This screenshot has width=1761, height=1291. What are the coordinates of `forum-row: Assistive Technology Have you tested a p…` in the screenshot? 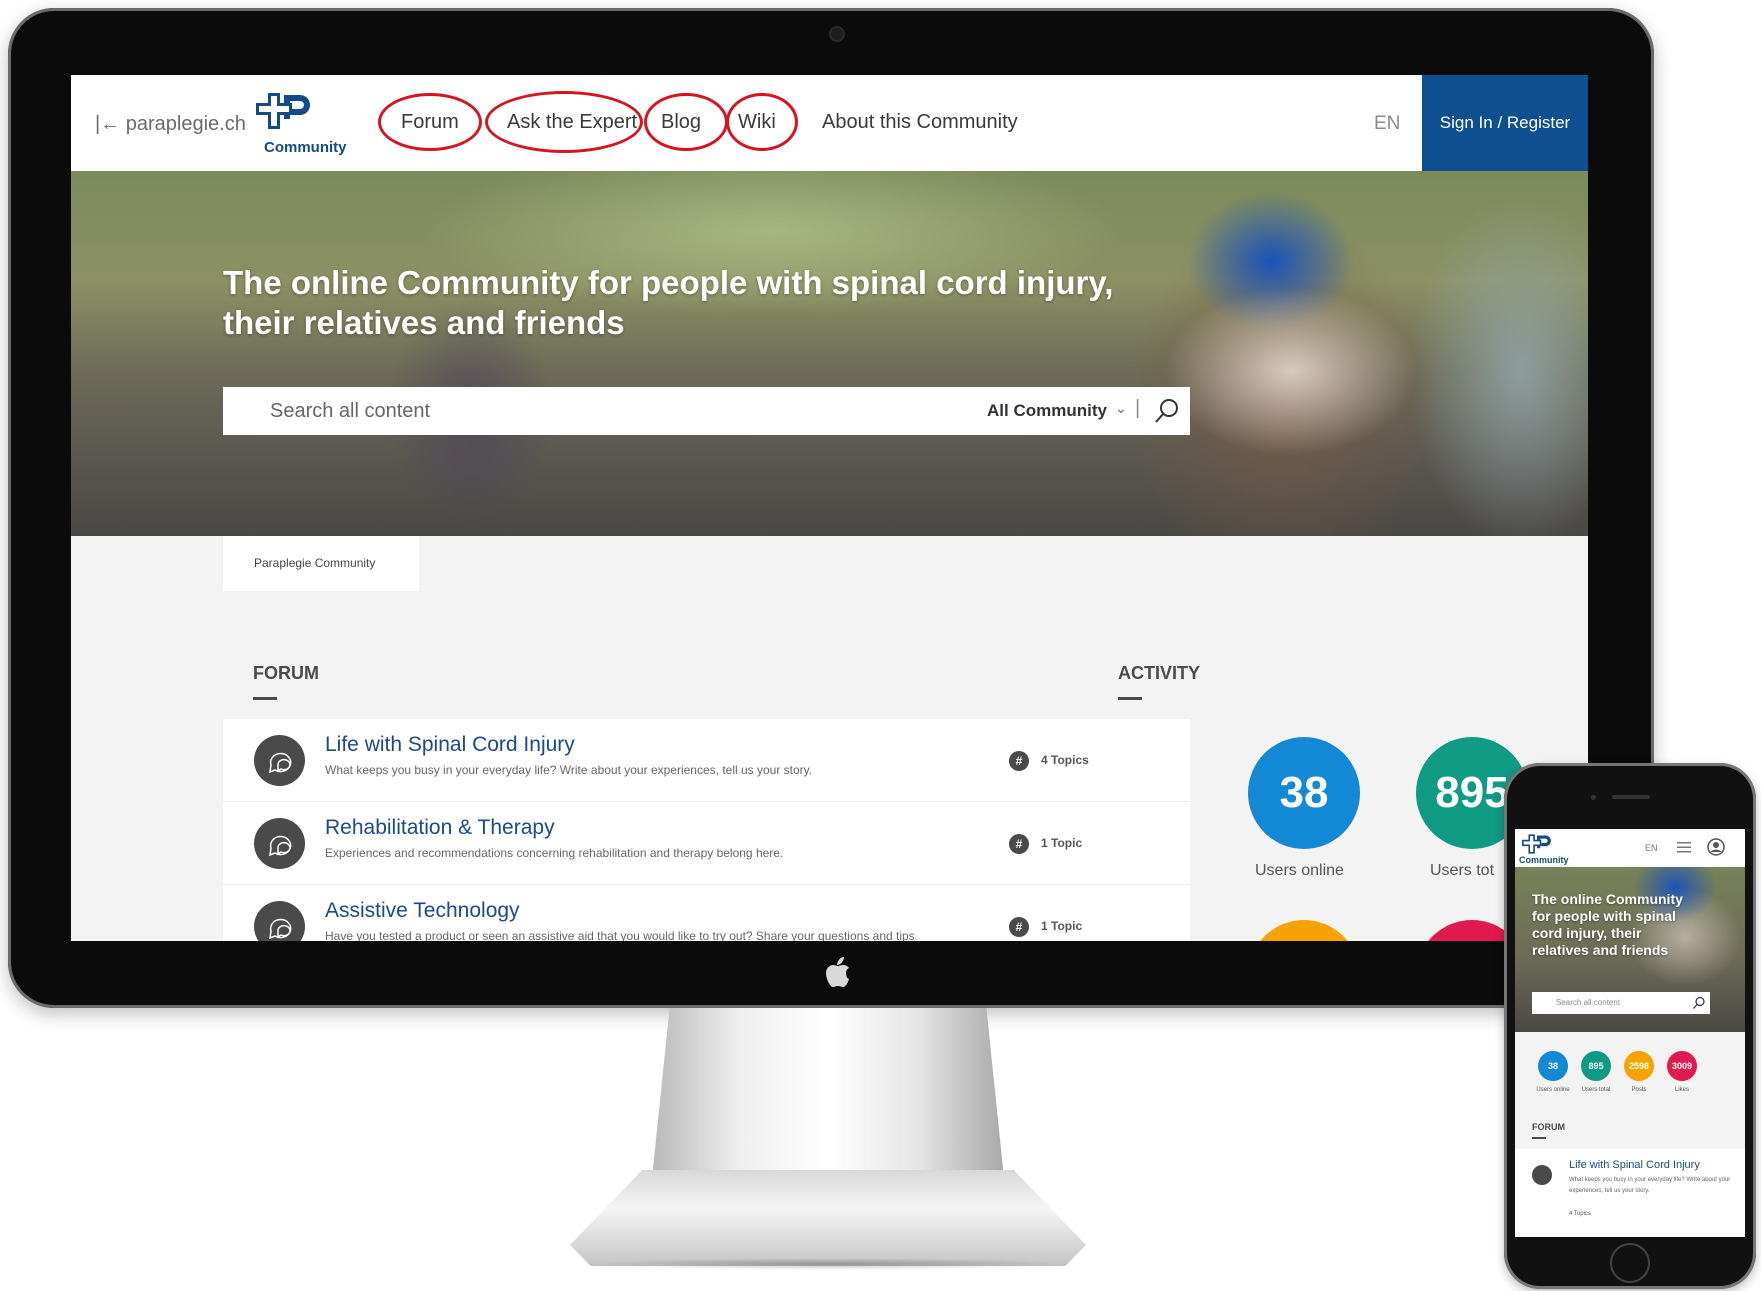 It's located at (706, 913).